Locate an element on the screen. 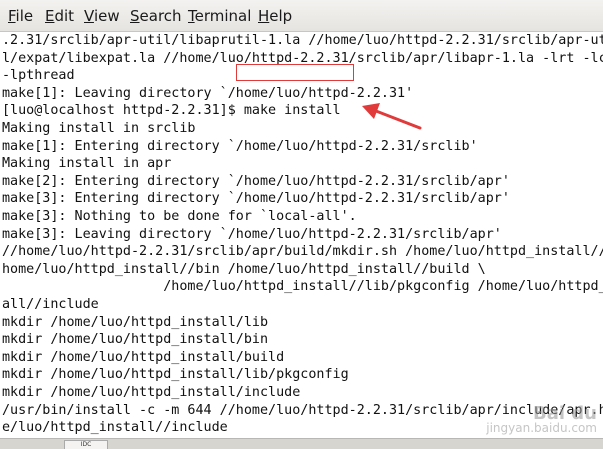  terminal-line: e/luo/httpd_install//include is located at coordinates (115, 428).